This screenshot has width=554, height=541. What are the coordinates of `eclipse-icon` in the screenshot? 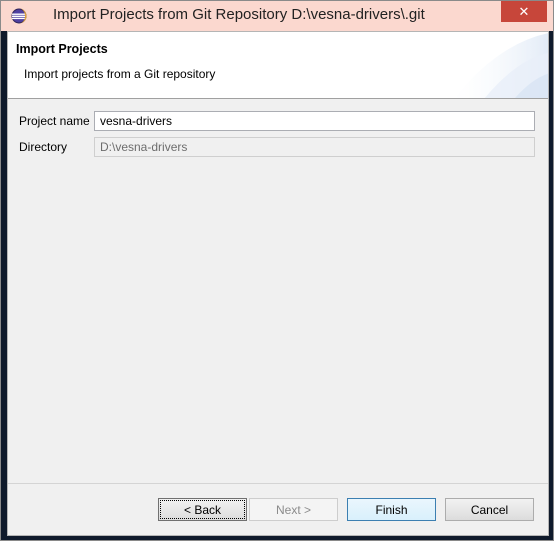 It's located at (19, 16).